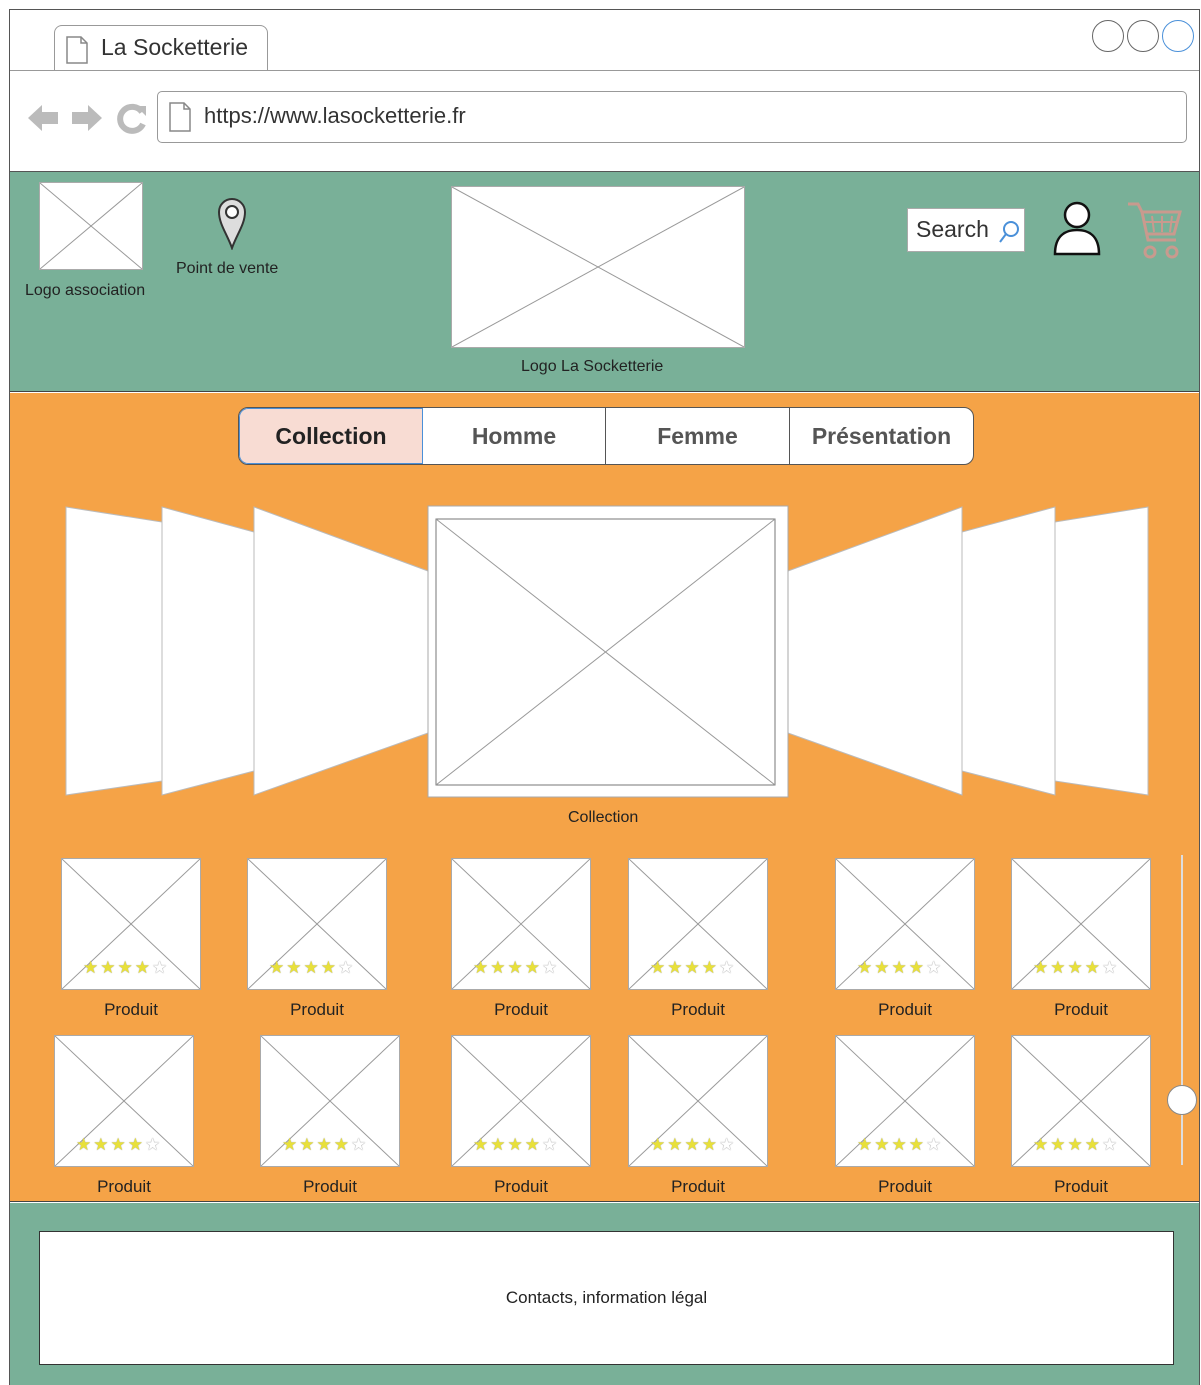 This screenshot has height=1385, width=1201. Describe the element at coordinates (43, 118) in the screenshot. I see `back-arrow-icon` at that location.